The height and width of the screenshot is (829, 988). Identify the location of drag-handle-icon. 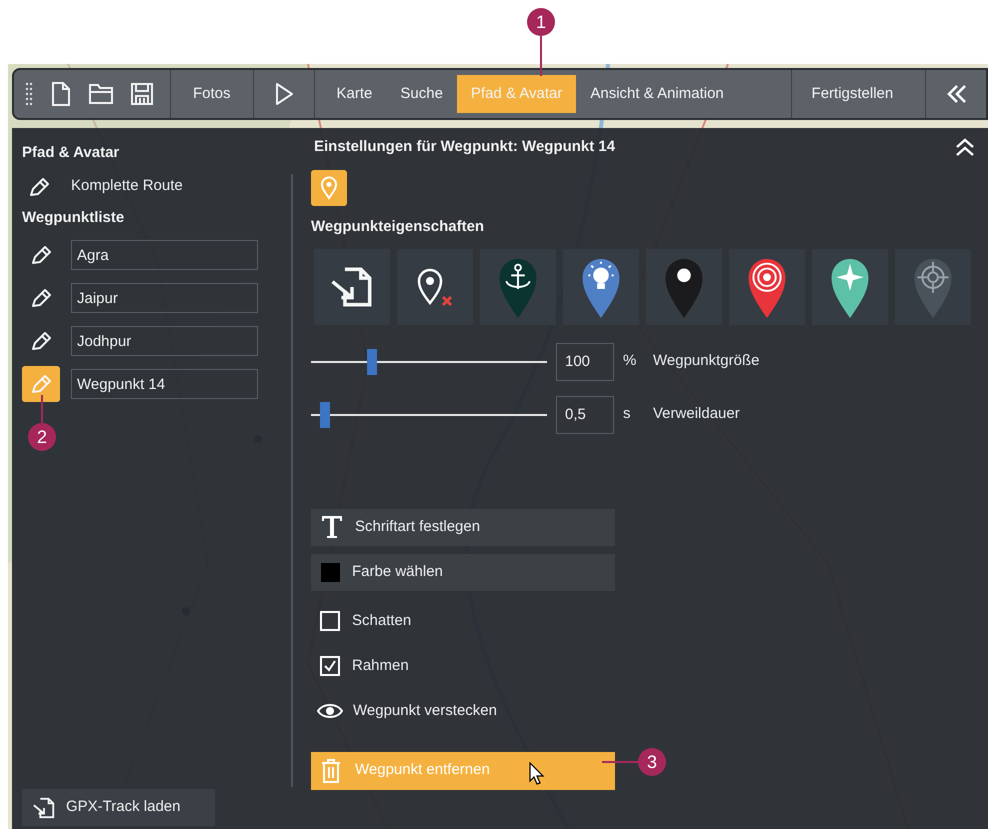
(29, 94).